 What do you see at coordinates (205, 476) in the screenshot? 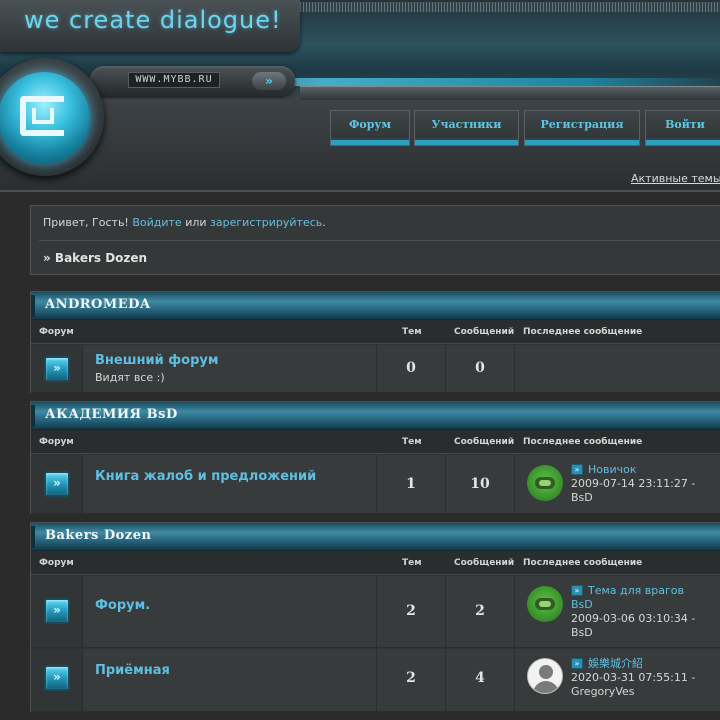
I see `forum-title: Книга жалоб и предложений` at bounding box center [205, 476].